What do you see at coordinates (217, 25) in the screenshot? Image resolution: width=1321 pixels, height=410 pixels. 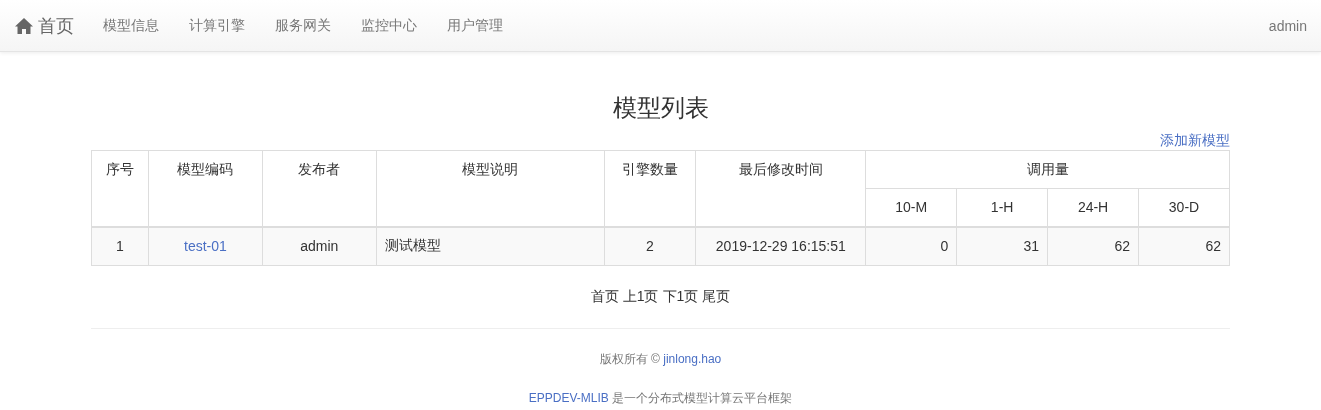 I see `nav-link: 计算引擎` at bounding box center [217, 25].